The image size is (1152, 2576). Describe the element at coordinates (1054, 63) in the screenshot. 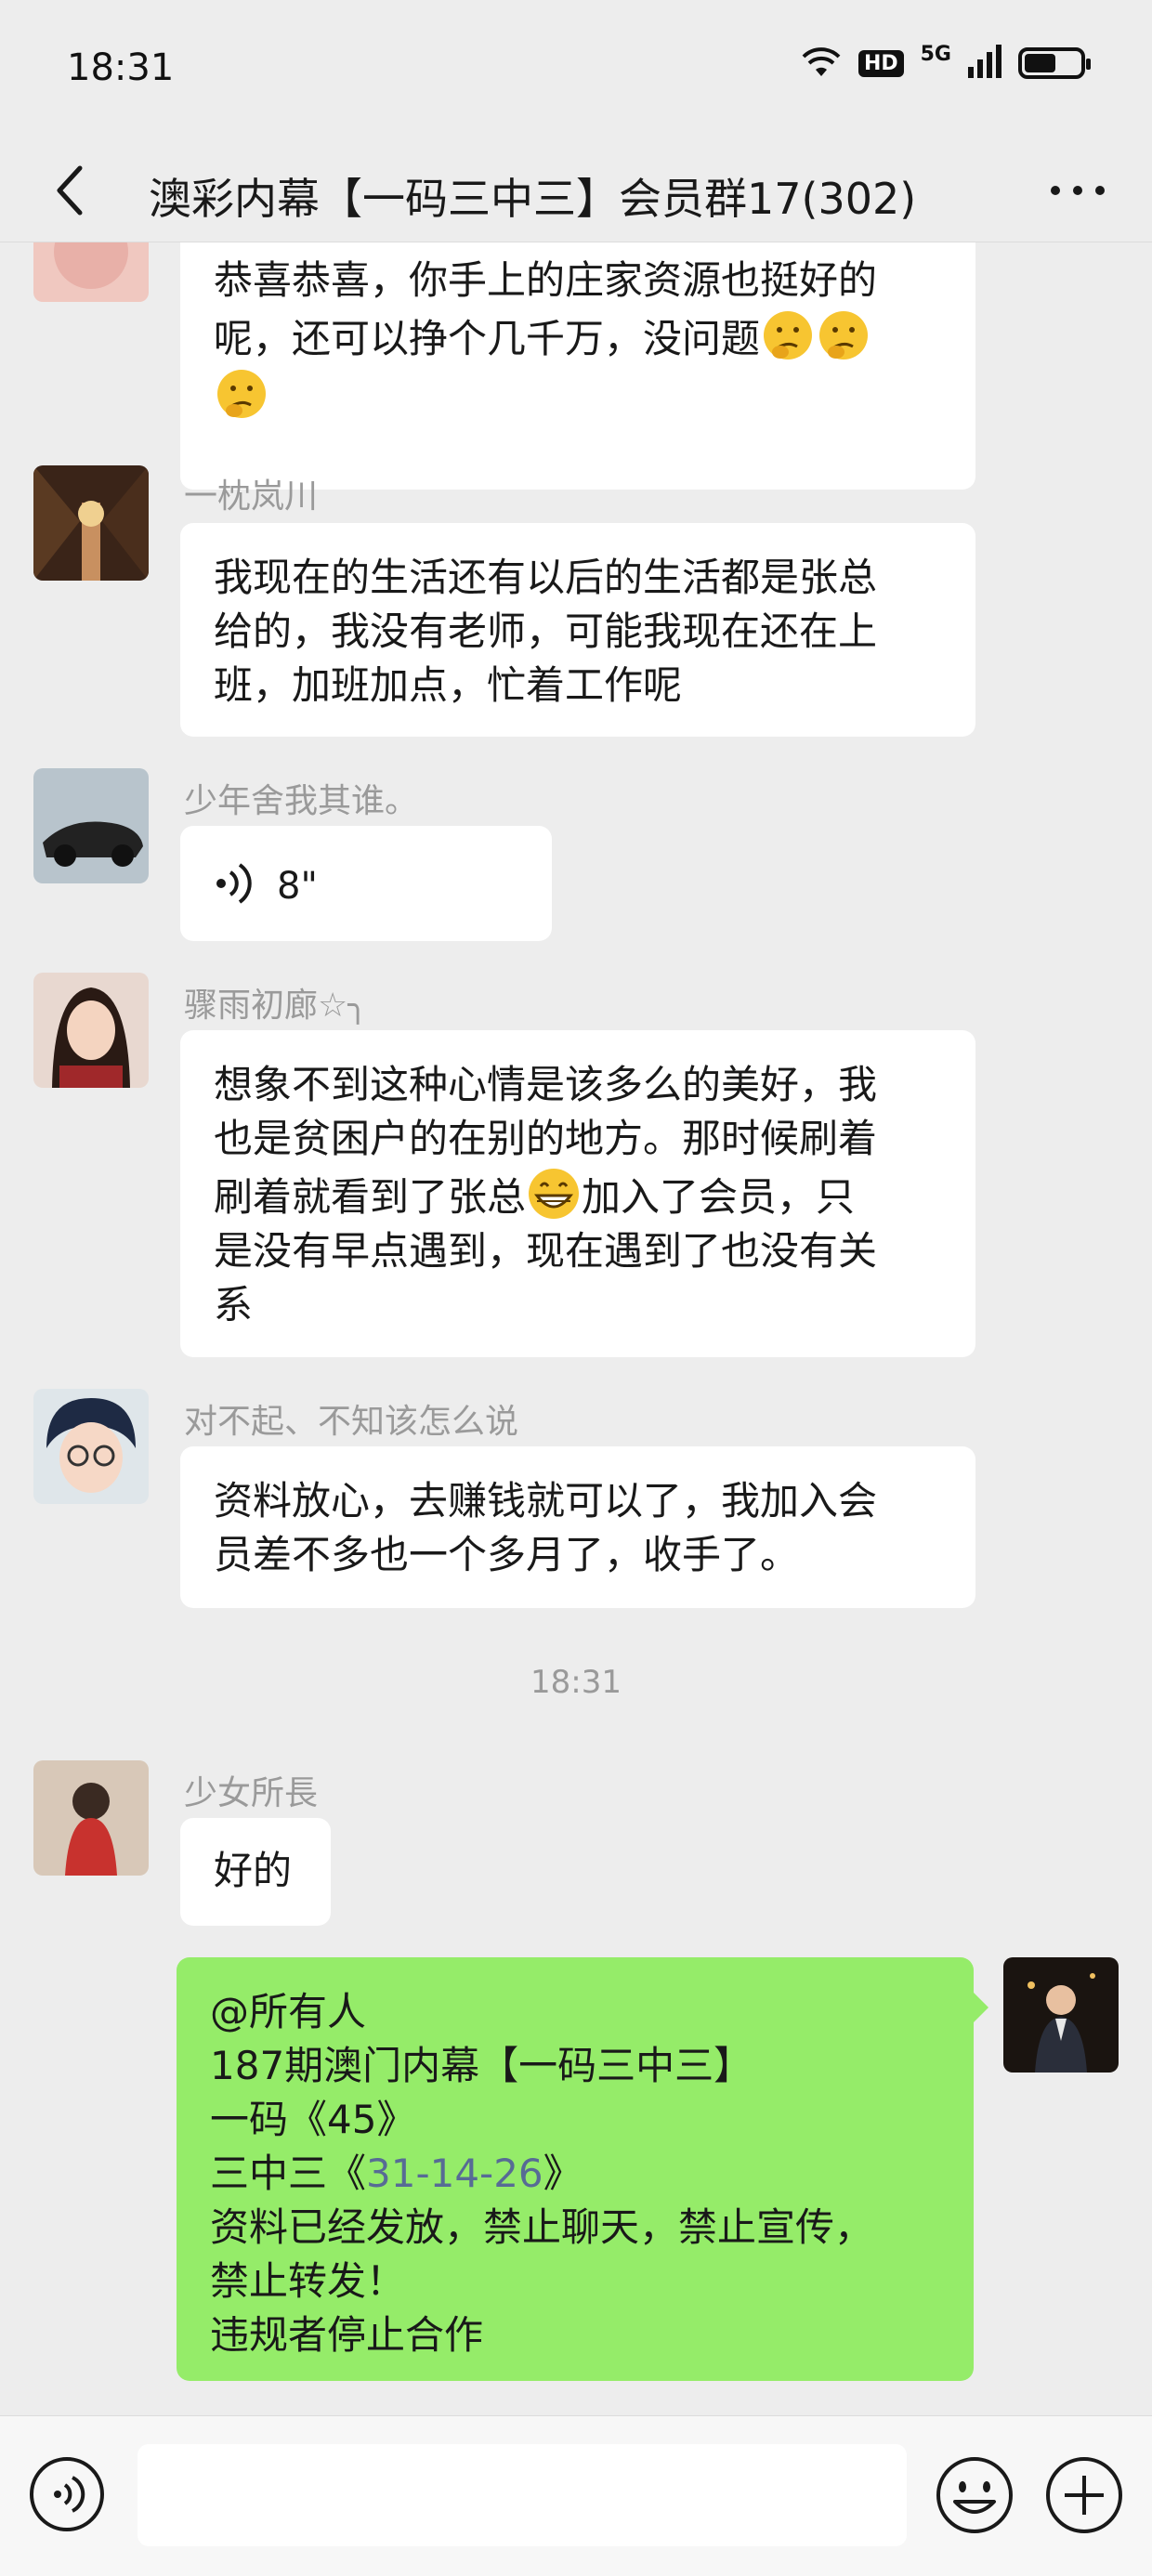

I see `battery-icon` at that location.